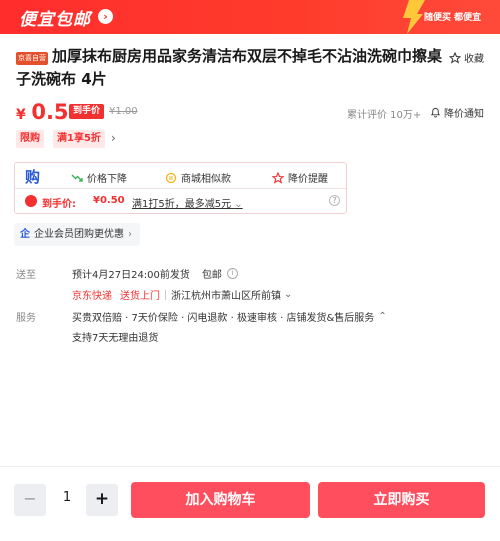  What do you see at coordinates (455, 57) in the screenshot?
I see `star-outline-icon` at bounding box center [455, 57].